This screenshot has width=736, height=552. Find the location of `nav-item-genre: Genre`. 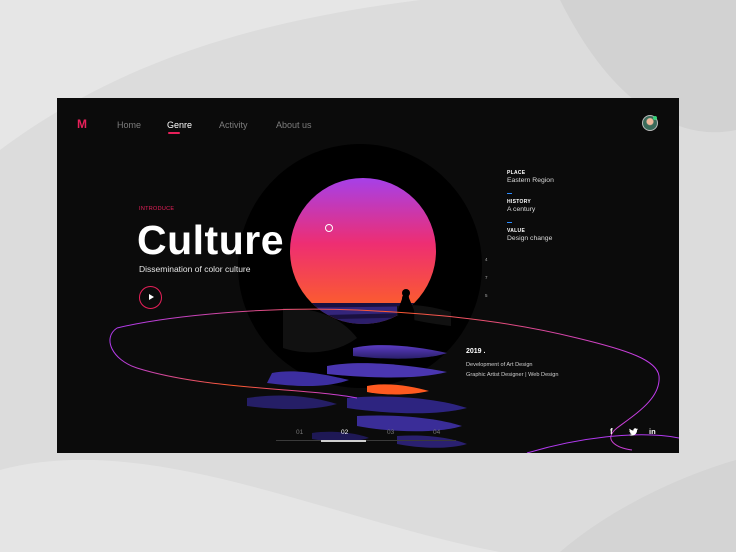

nav-item-genre: Genre is located at coordinates (179, 125).